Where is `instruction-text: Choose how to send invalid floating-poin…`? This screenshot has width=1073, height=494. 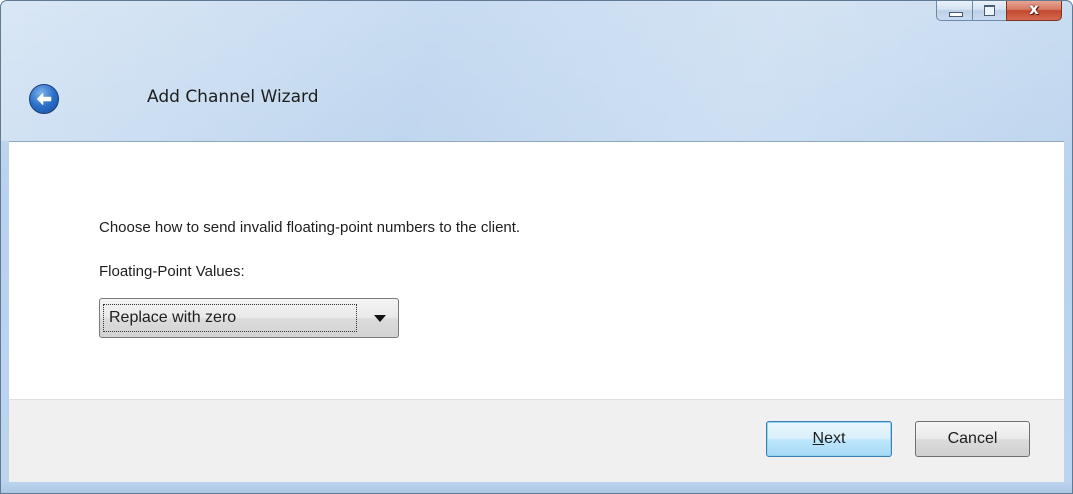 instruction-text: Choose how to send invalid floating-poin… is located at coordinates (310, 227).